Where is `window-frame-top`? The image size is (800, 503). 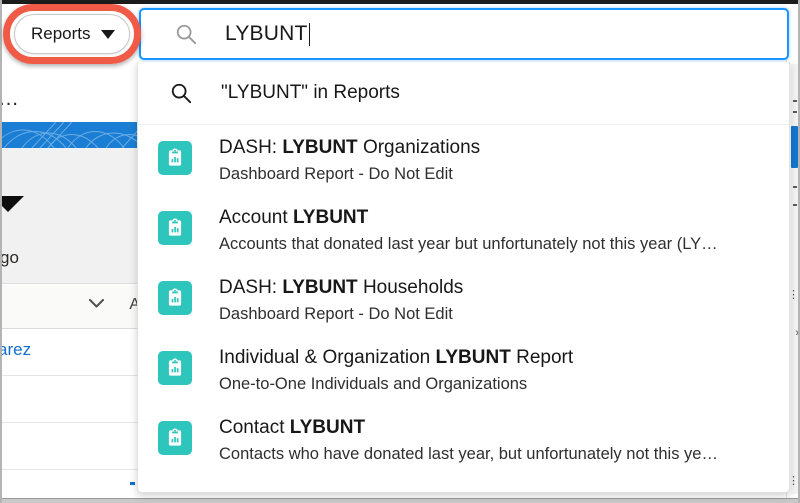
window-frame-top is located at coordinates (400, 2).